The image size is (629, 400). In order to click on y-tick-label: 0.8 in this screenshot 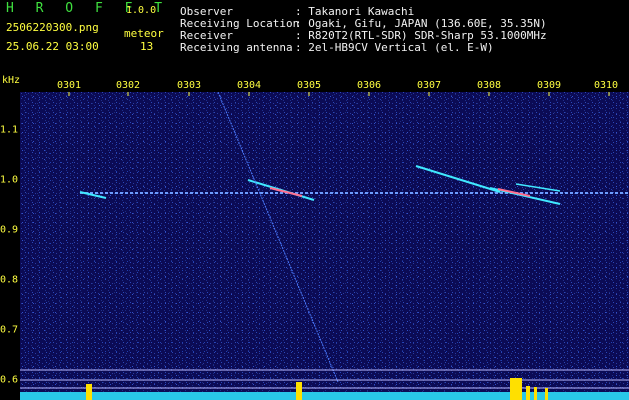, I will do `click(9, 280)`.